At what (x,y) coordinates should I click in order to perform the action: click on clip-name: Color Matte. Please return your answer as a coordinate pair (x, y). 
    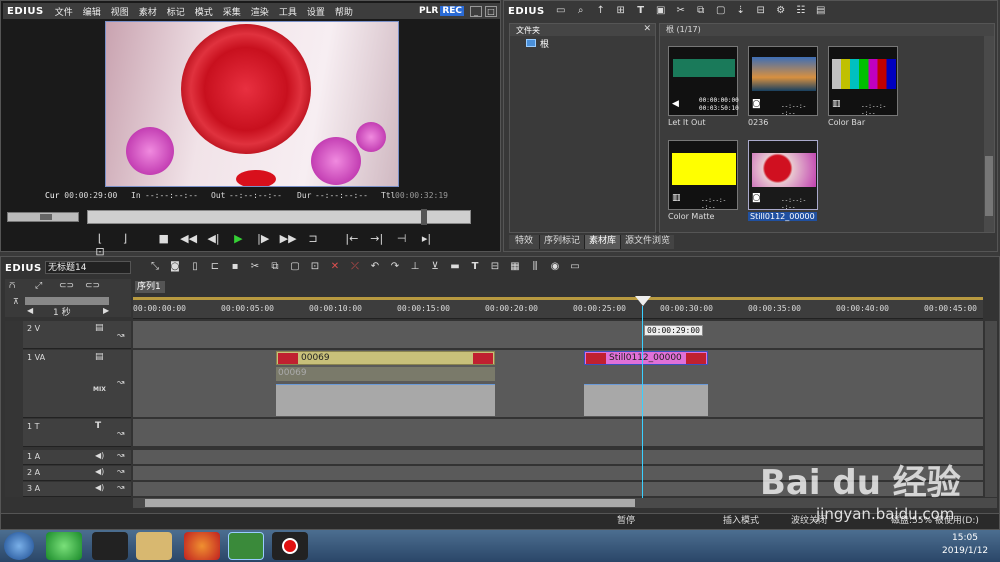
    Looking at the image, I should click on (691, 216).